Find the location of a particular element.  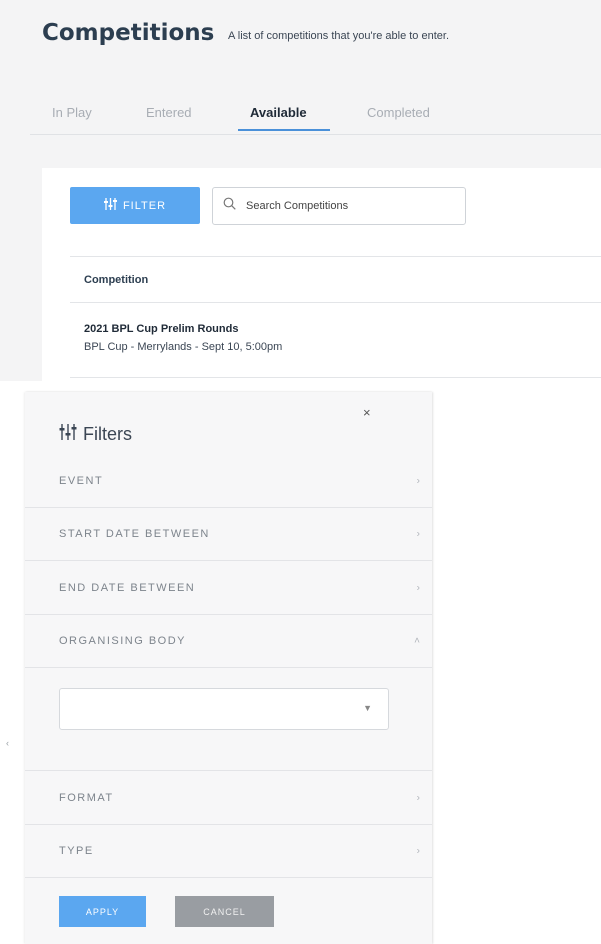

cancel-button: CANCEL is located at coordinates (224, 911).